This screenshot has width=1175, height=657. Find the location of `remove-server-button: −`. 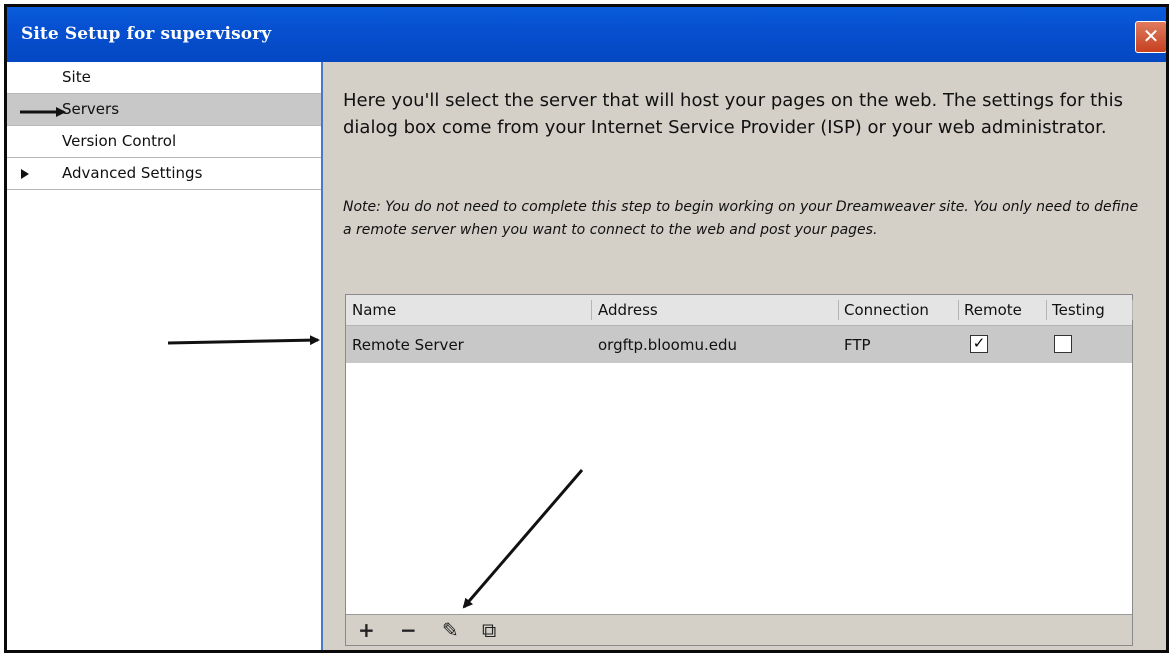

remove-server-button: − is located at coordinates (408, 630).